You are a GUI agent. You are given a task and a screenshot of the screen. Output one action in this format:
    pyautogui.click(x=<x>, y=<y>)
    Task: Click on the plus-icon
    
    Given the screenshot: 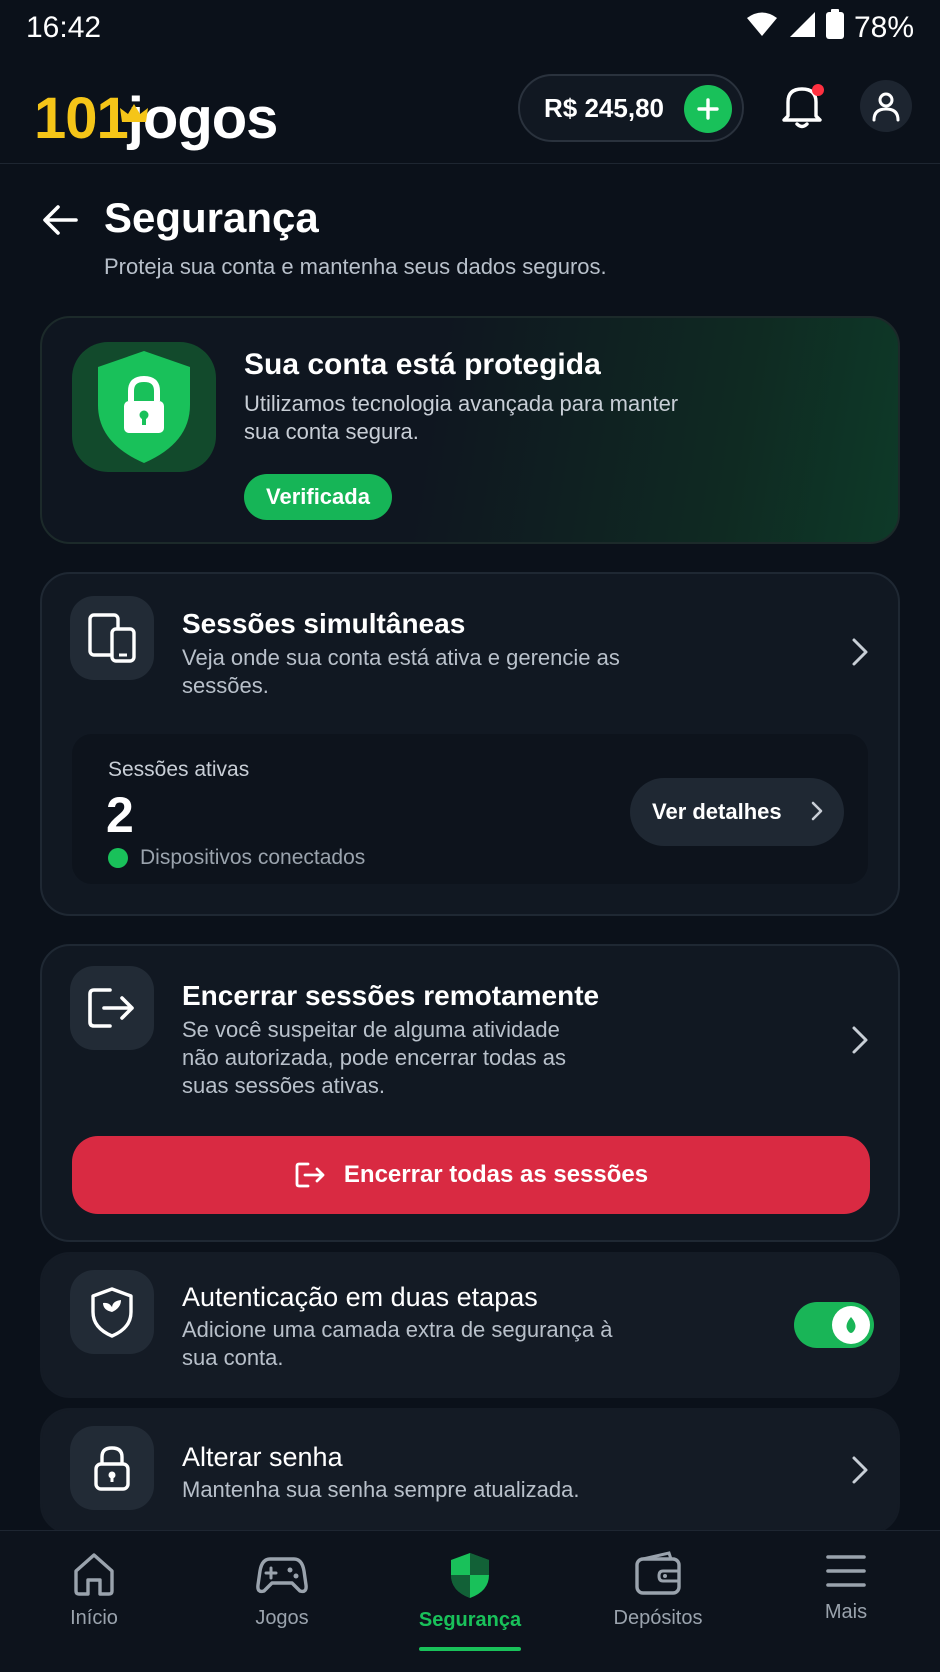 What is the action you would take?
    pyautogui.click(x=708, y=109)
    